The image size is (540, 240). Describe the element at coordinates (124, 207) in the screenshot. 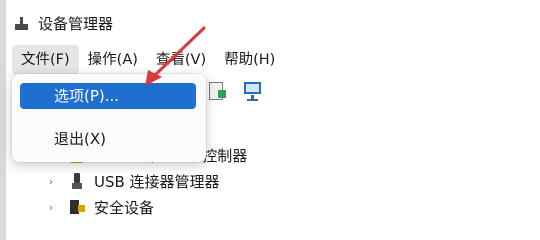

I see `tree-item-label: 安全设备` at that location.